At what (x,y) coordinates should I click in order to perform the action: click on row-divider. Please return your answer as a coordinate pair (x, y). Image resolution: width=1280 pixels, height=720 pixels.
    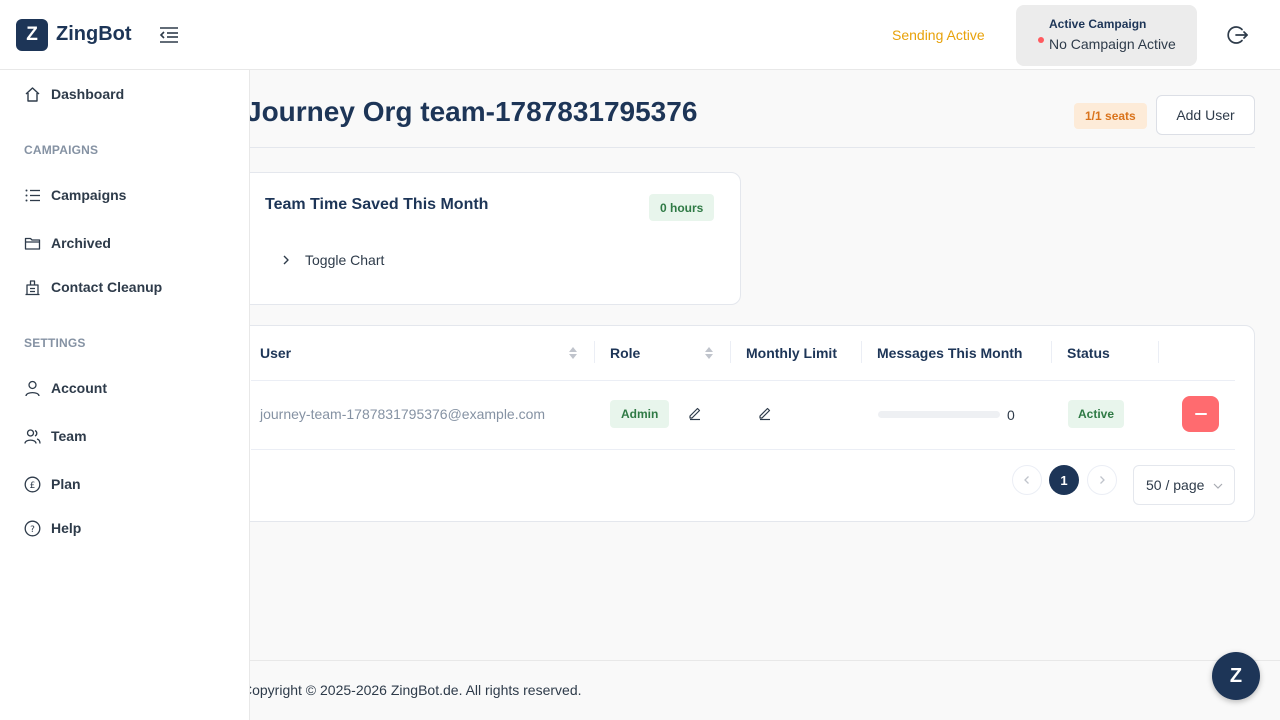
    Looking at the image, I should click on (743, 449).